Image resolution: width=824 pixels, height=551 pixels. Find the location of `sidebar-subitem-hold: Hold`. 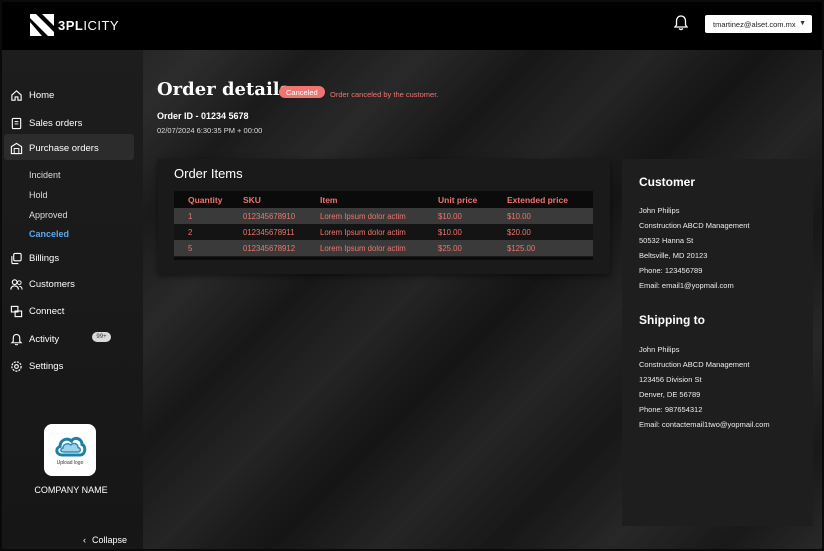

sidebar-subitem-hold: Hold is located at coordinates (38, 195).